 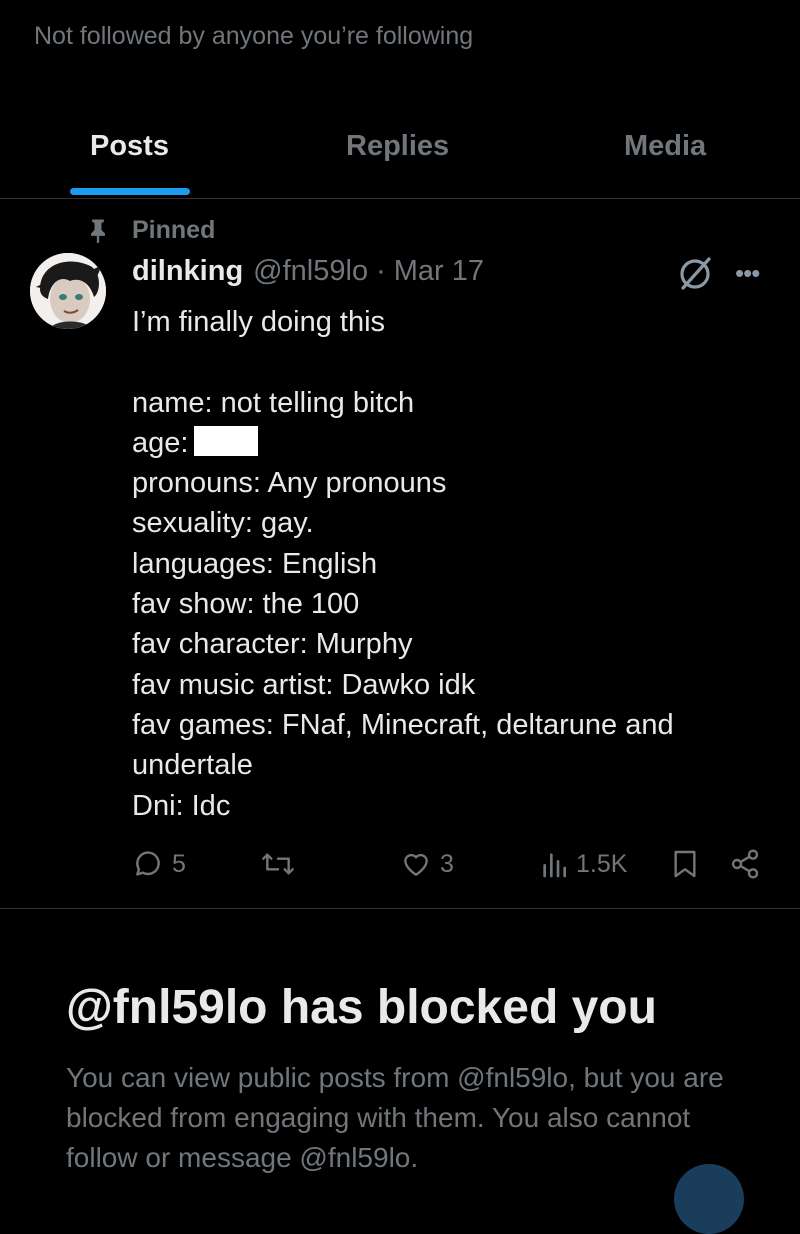 I want to click on tab-posts: Posts, so click(x=129, y=146).